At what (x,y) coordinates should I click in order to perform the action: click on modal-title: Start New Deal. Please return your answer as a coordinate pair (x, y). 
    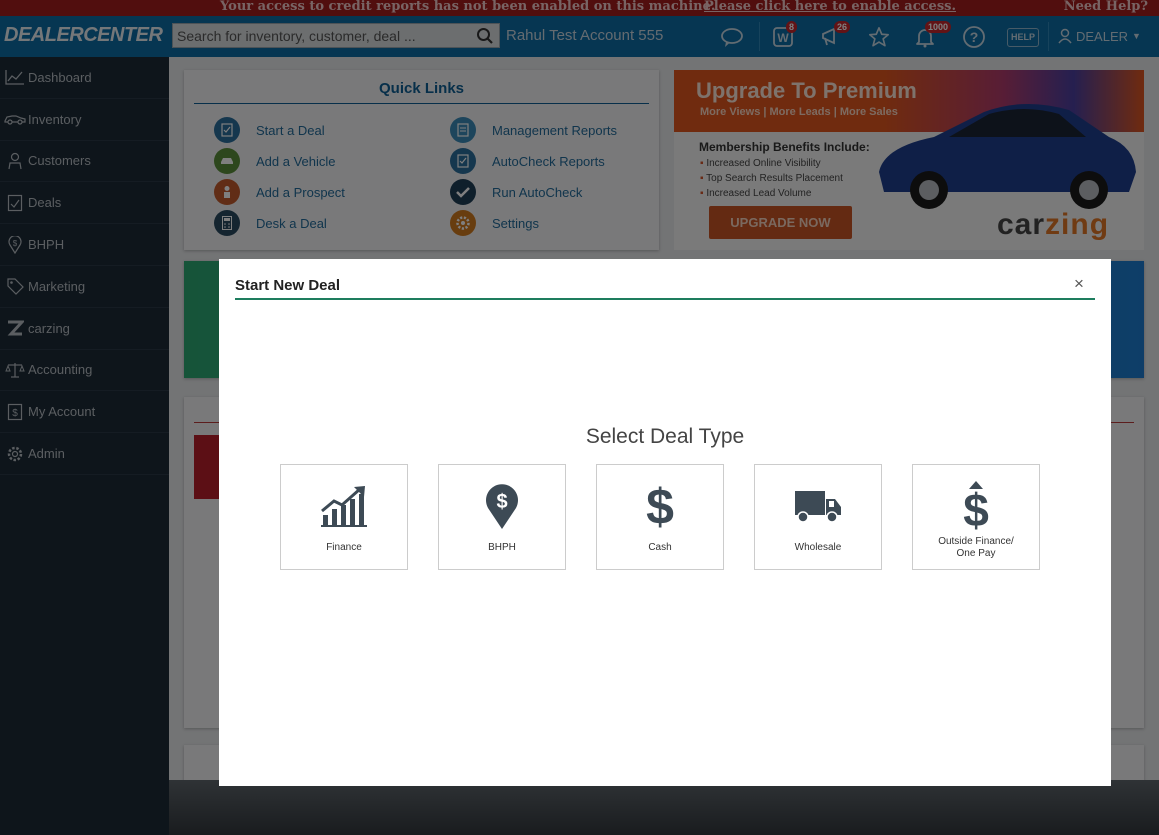
    Looking at the image, I should click on (288, 285).